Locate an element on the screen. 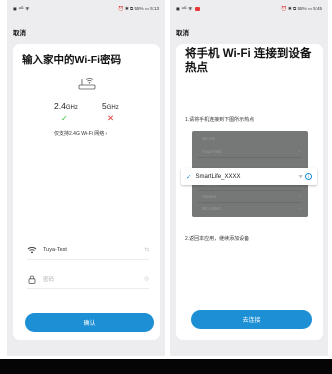  mock-row-label: WLAN is located at coordinates (209, 138).